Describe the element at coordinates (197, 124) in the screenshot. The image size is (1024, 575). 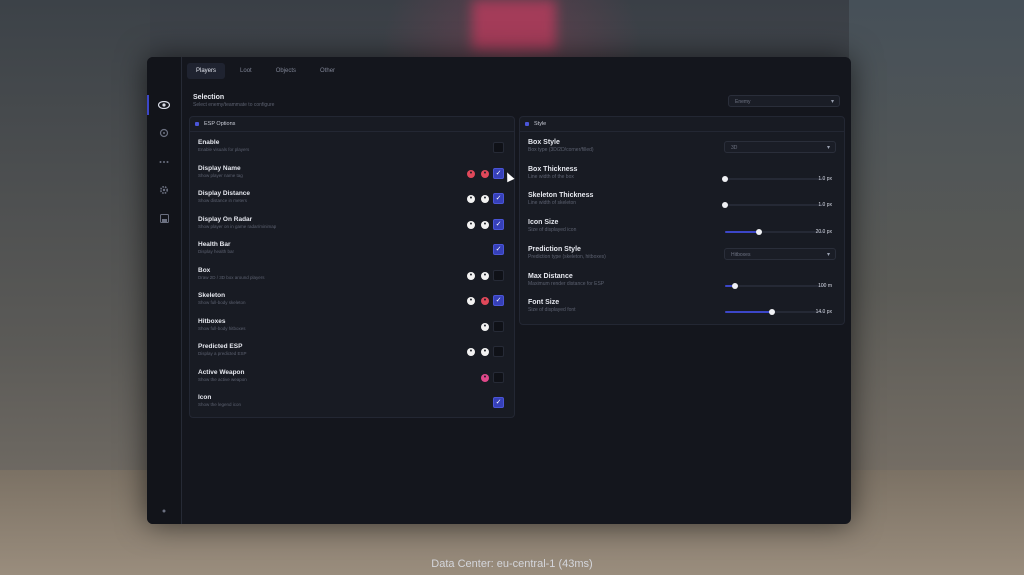
I see `panel-marker-icon` at that location.